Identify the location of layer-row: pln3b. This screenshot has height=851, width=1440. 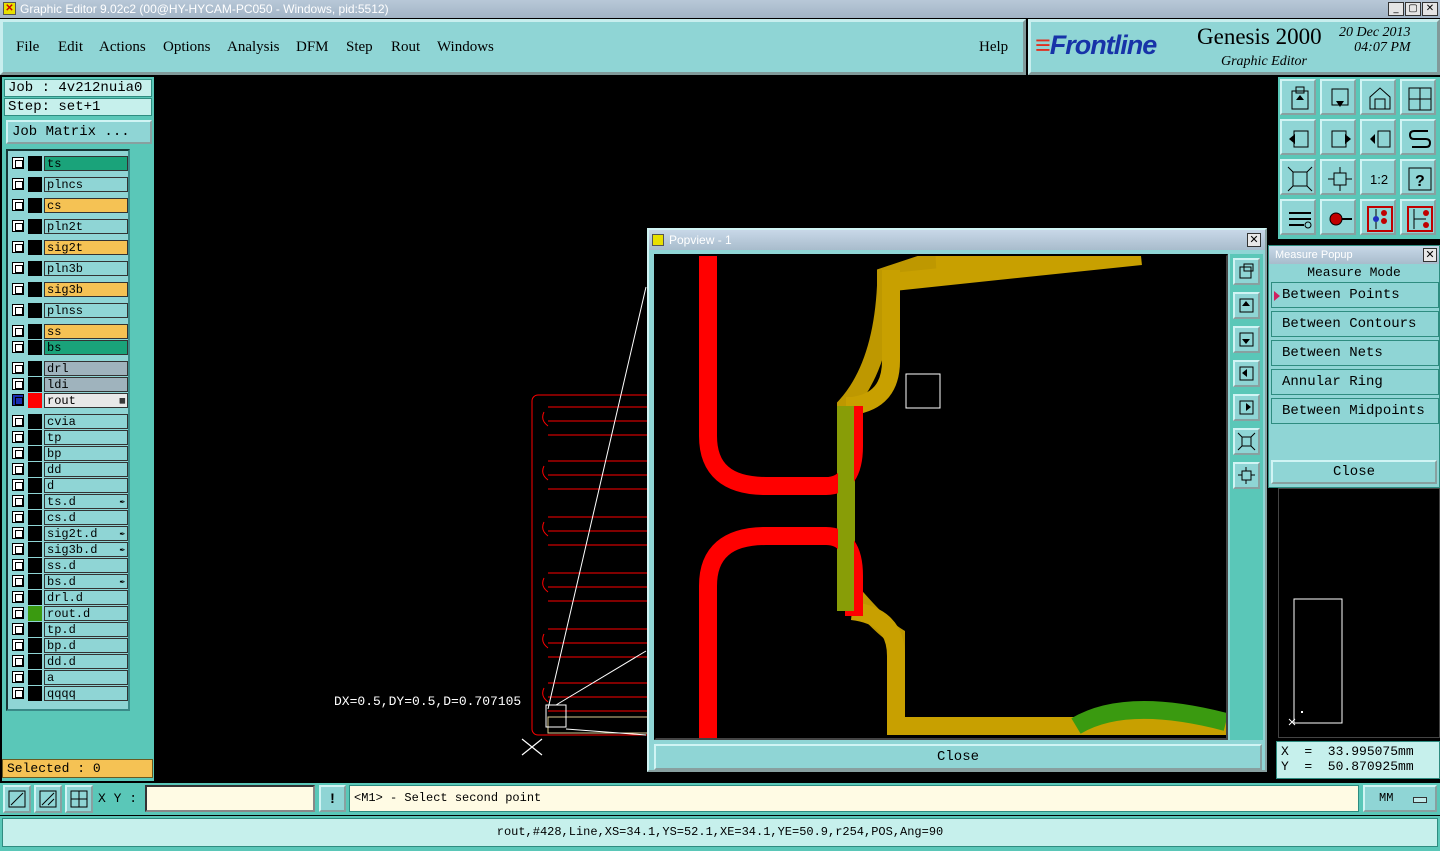
(69, 268).